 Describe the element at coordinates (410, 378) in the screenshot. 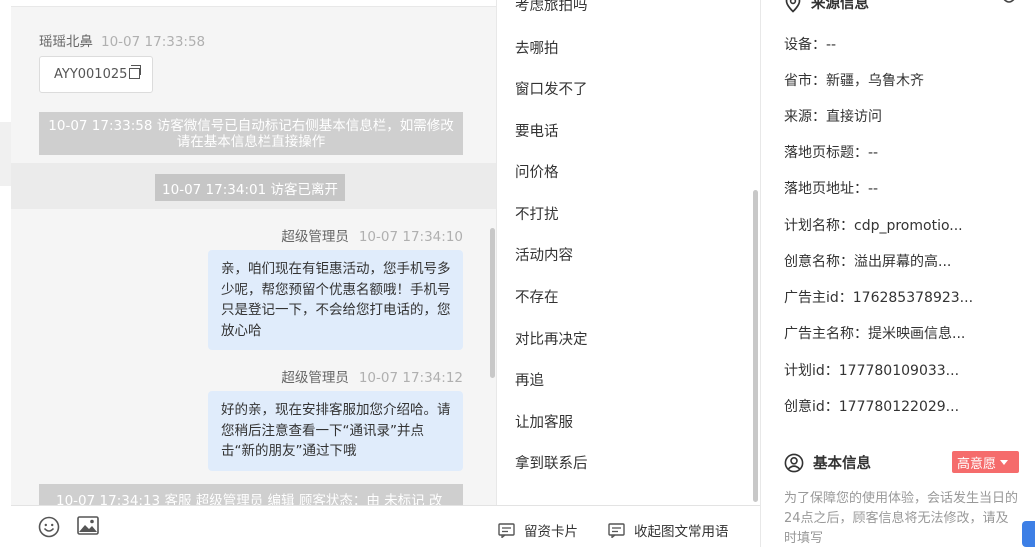

I see `message-time: 10-07 17:34:12` at that location.